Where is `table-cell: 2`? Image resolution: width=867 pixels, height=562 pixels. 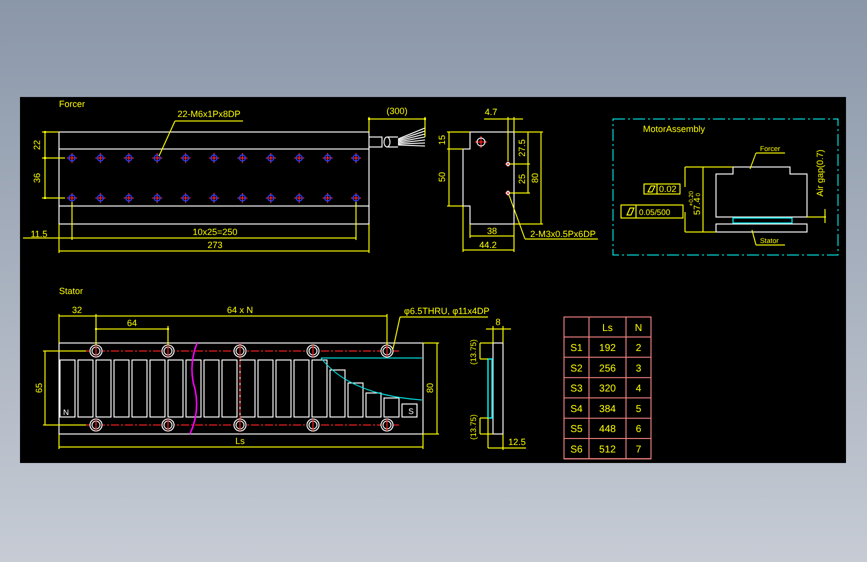
table-cell: 2 is located at coordinates (639, 348).